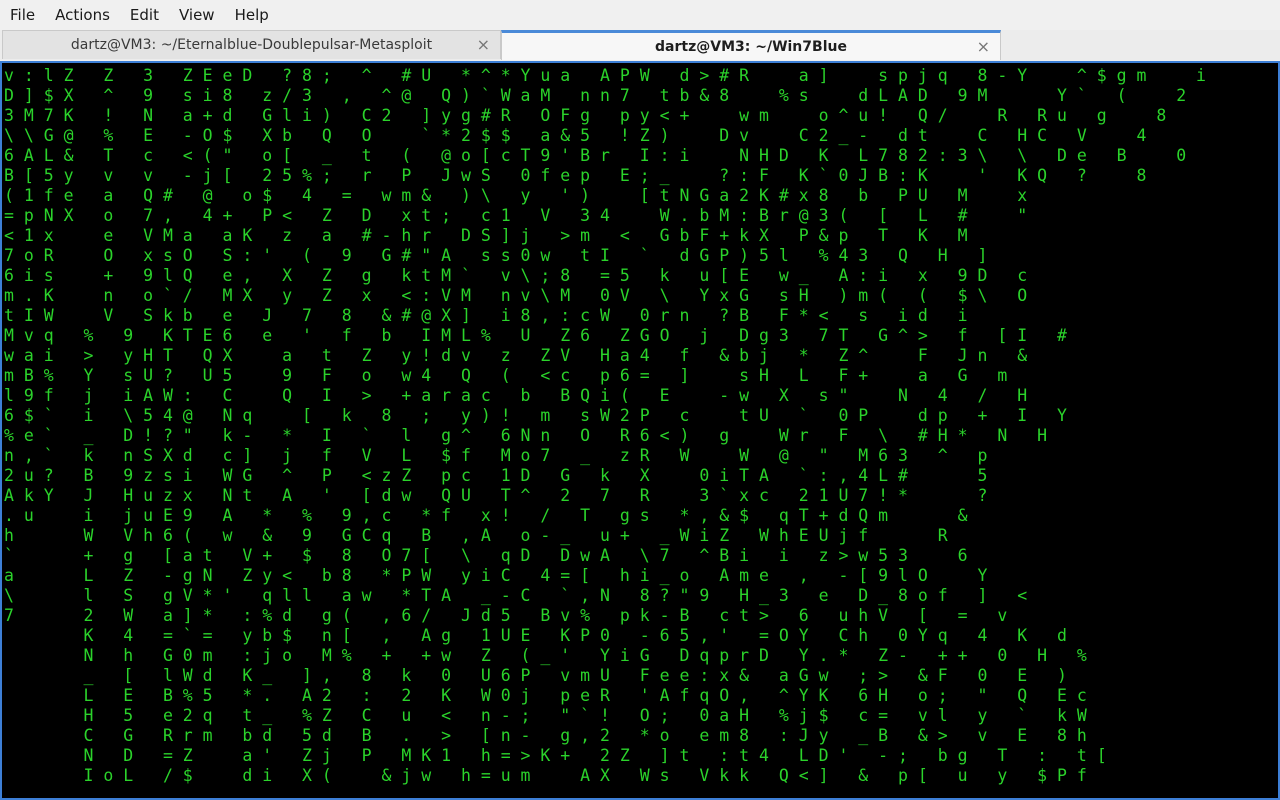 The image size is (1280, 800). What do you see at coordinates (22, 15) in the screenshot?
I see `menu-file: File` at bounding box center [22, 15].